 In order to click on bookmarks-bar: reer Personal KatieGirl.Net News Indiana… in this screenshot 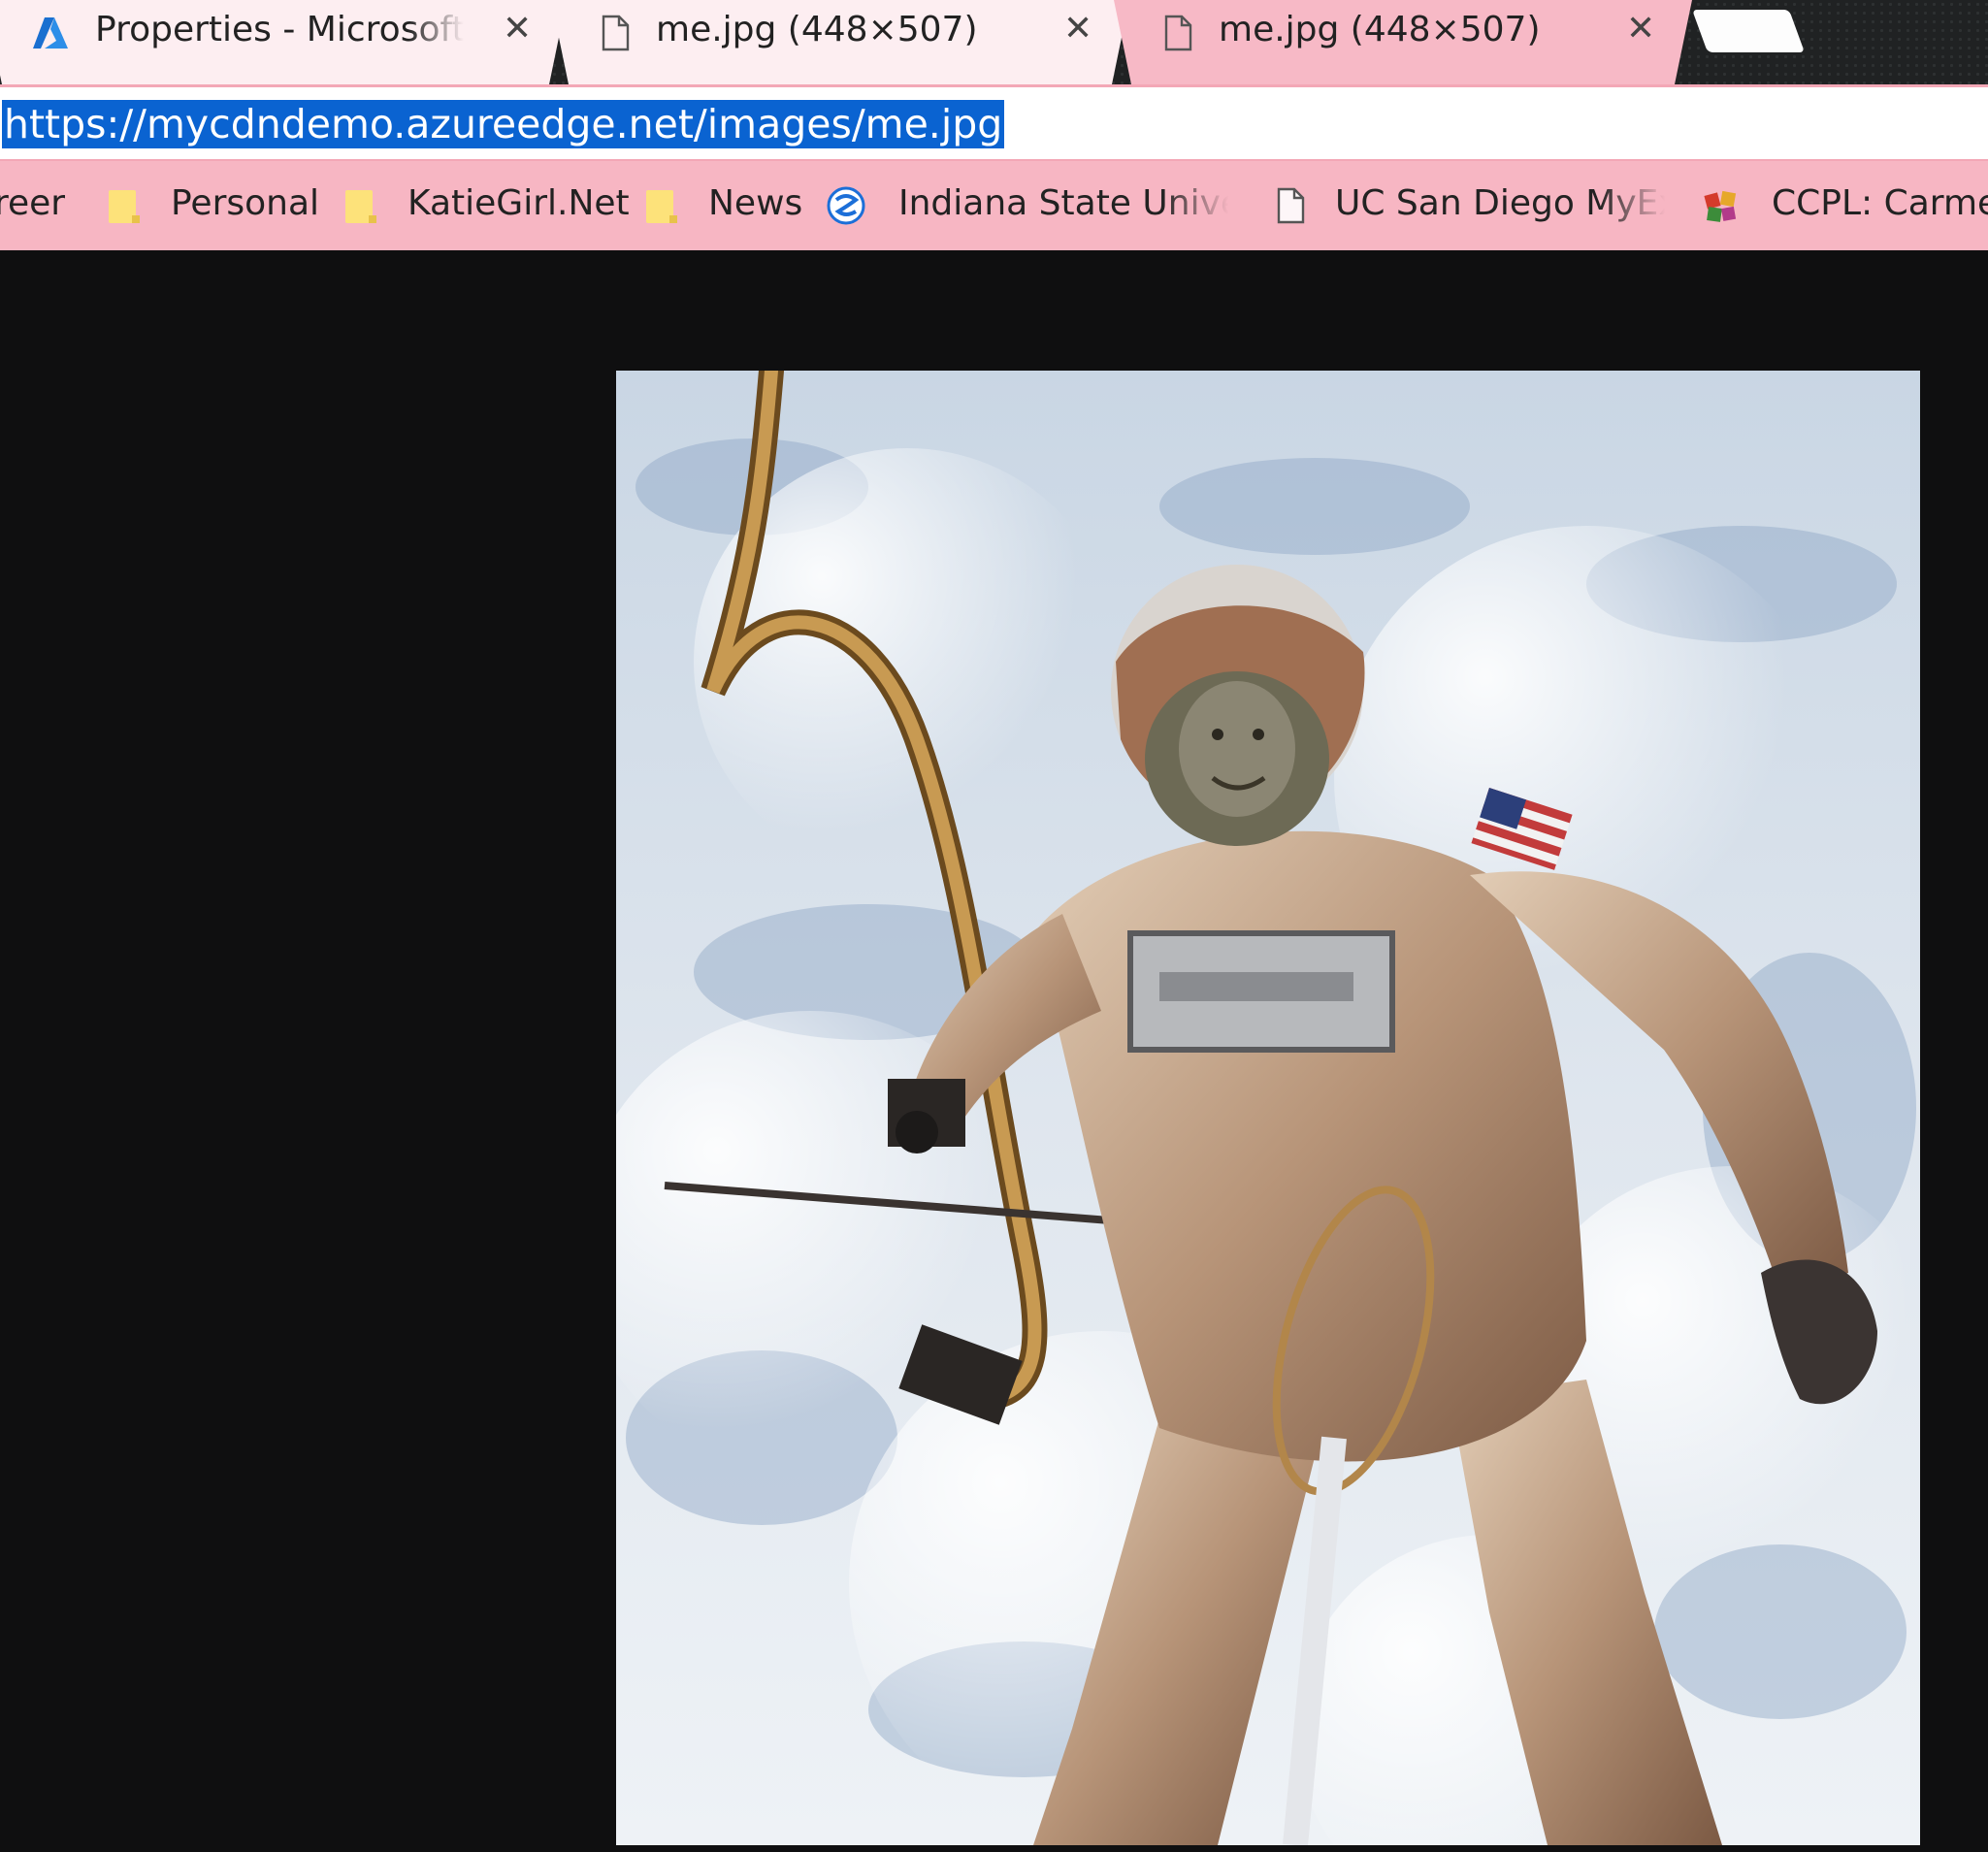, I will do `click(994, 205)`.